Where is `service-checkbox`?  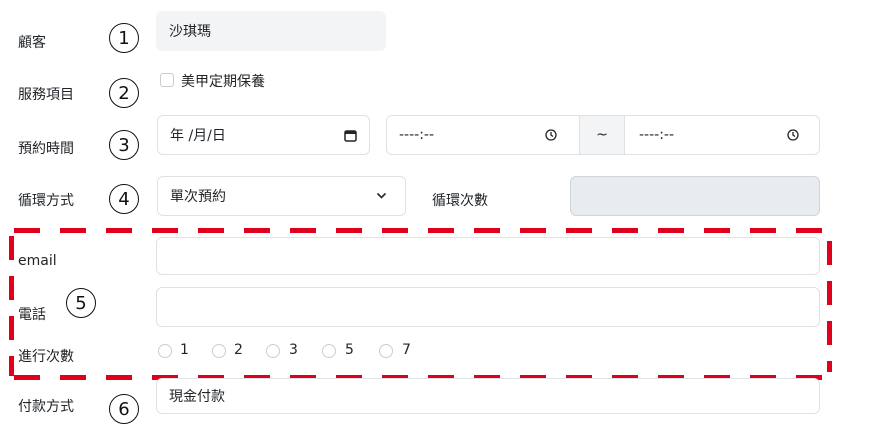
service-checkbox is located at coordinates (167, 80).